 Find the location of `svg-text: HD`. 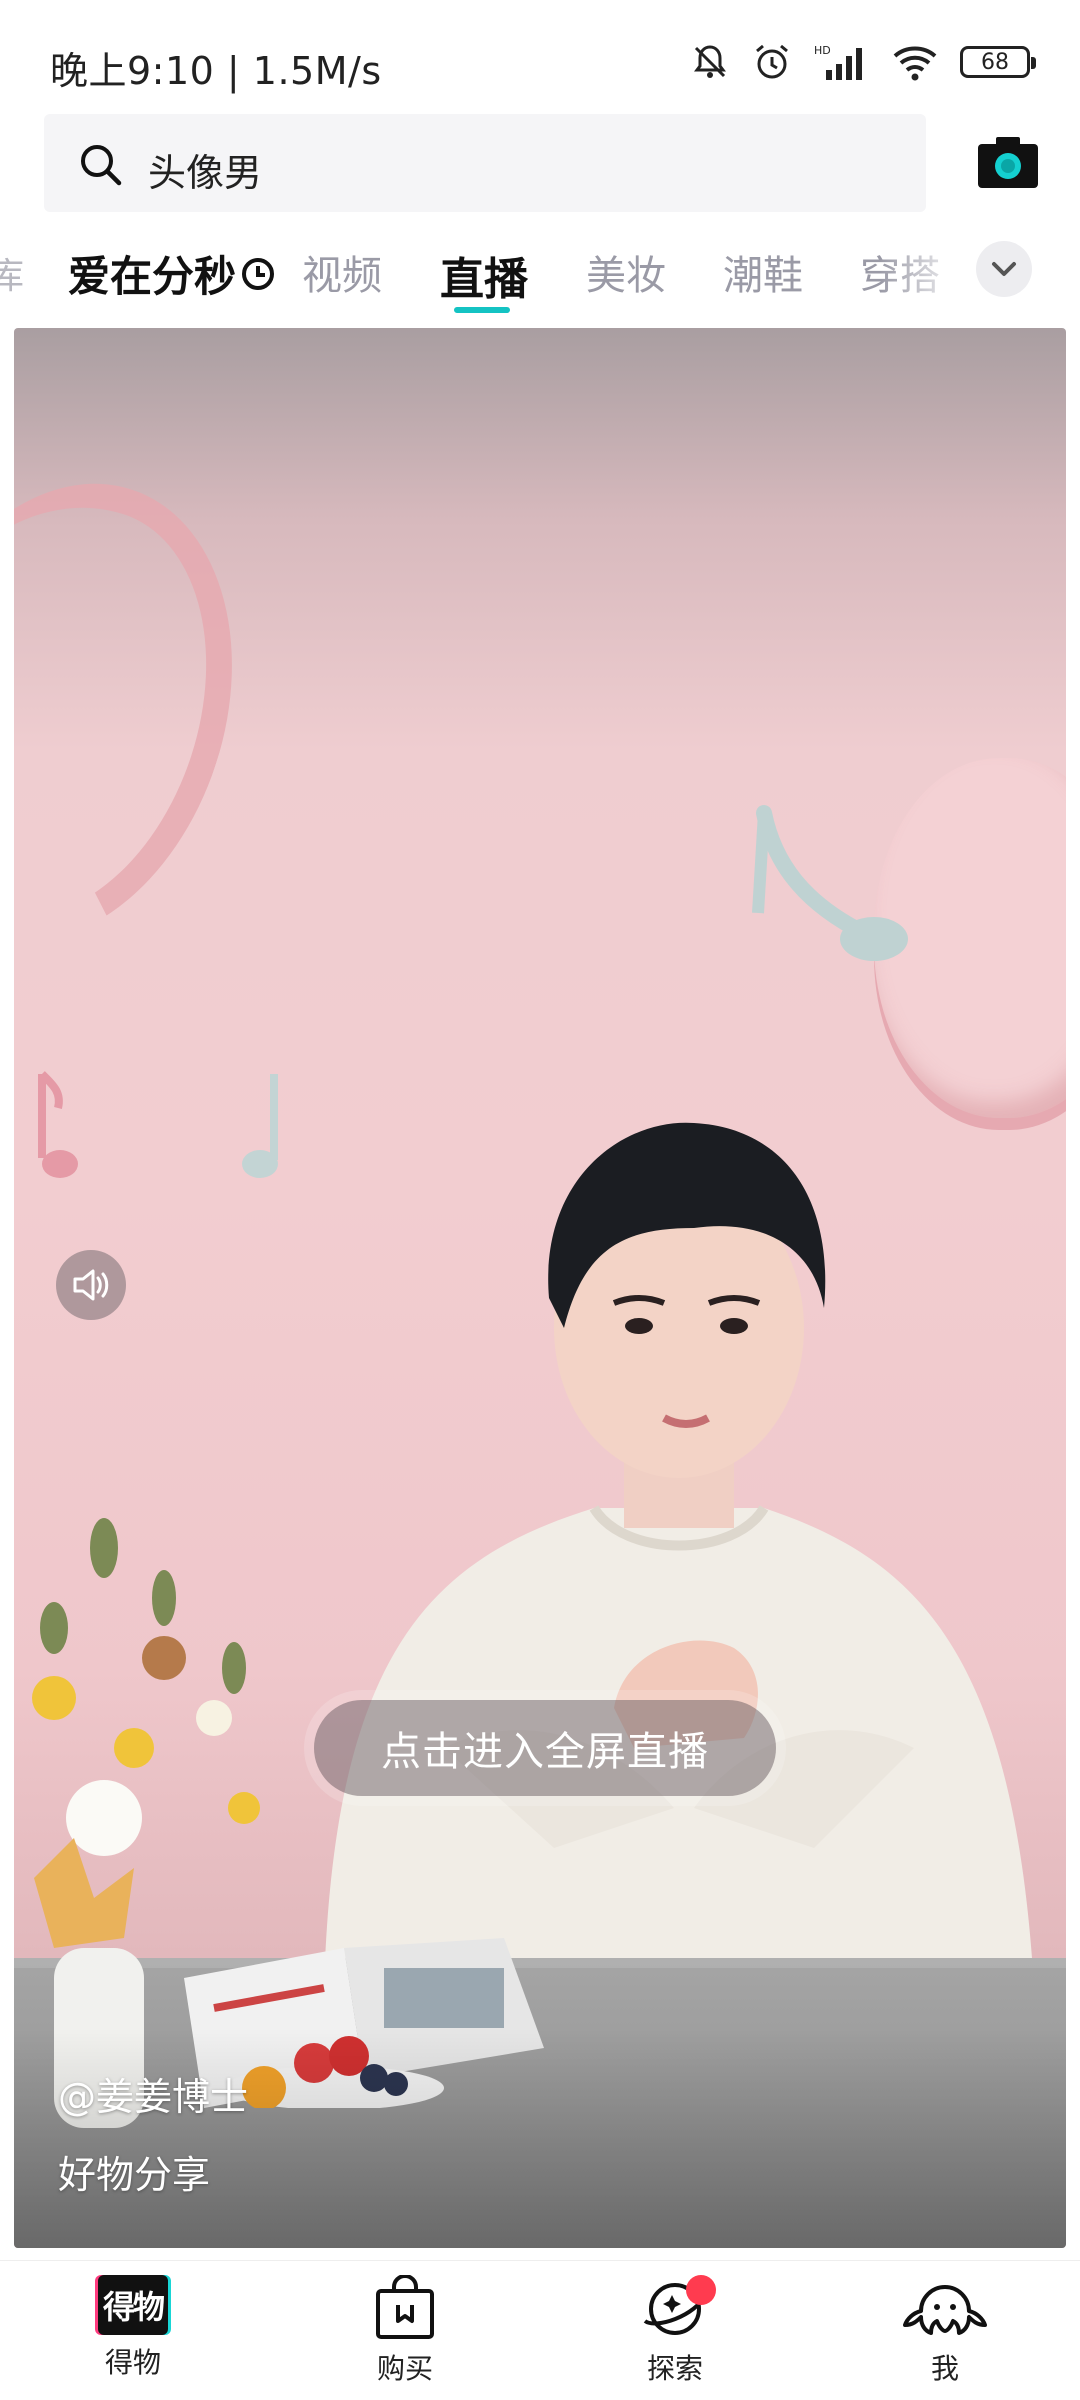

svg-text: HD is located at coordinates (822, 50).